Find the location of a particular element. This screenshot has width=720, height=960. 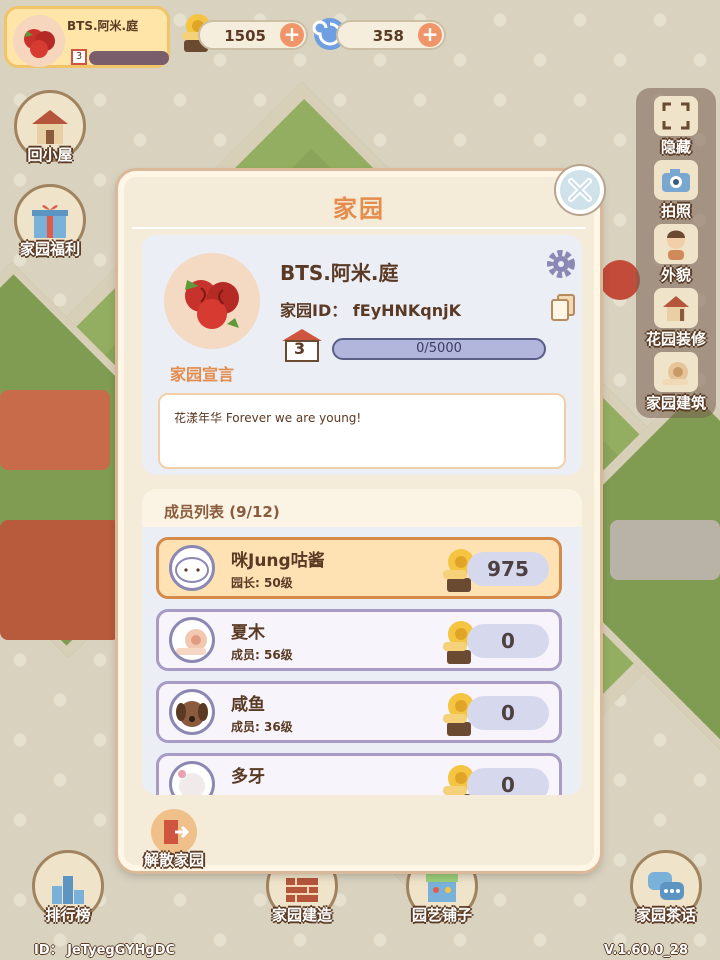

photo-button: 拍照 is located at coordinates (676, 190).